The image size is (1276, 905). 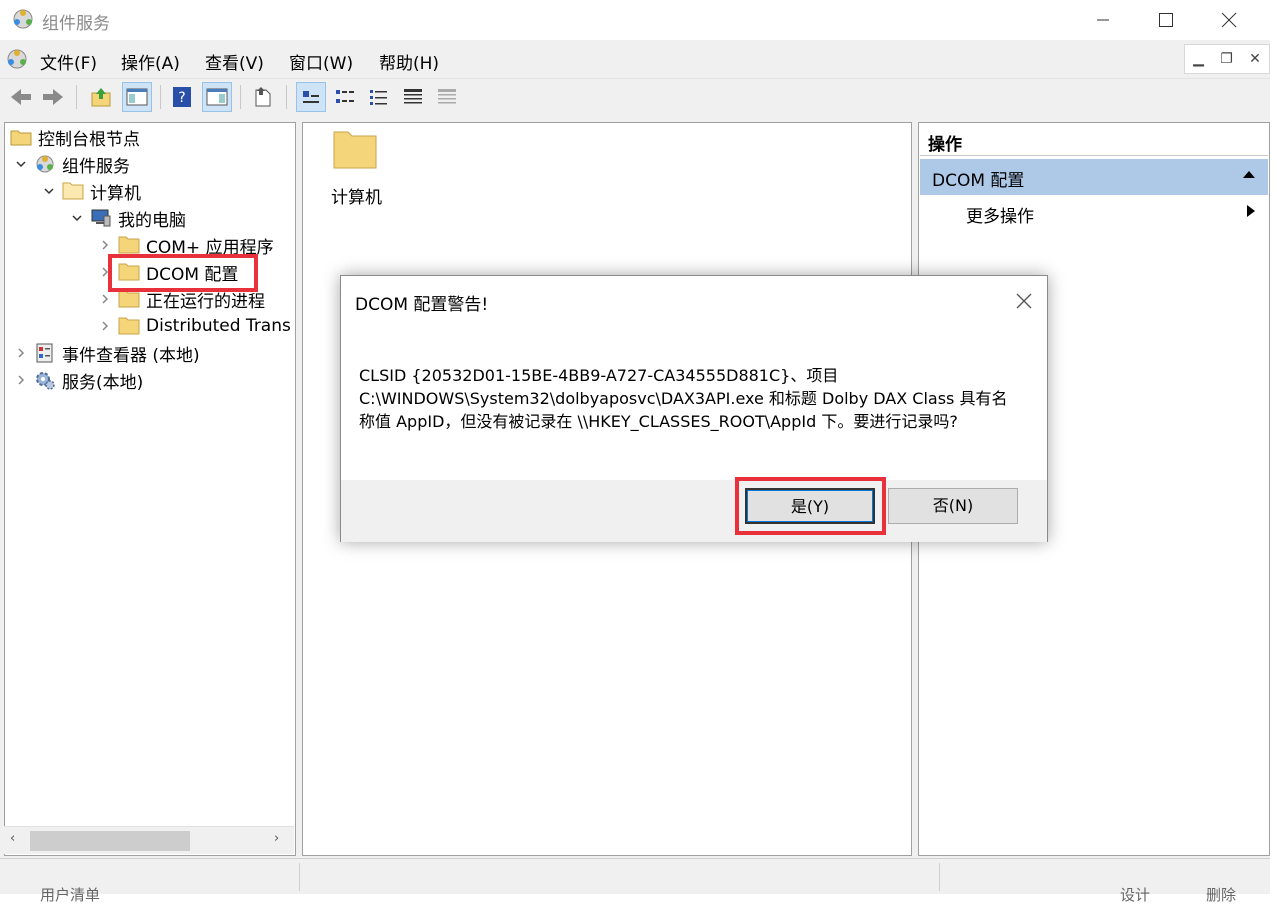 What do you see at coordinates (638, 20) in the screenshot?
I see `title-bar: 组件服务` at bounding box center [638, 20].